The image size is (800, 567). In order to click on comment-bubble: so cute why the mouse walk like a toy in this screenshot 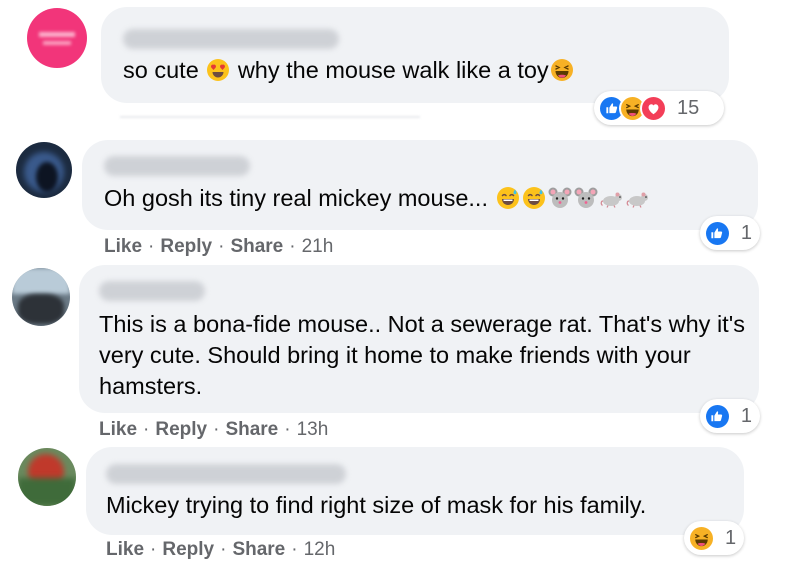, I will do `click(415, 55)`.